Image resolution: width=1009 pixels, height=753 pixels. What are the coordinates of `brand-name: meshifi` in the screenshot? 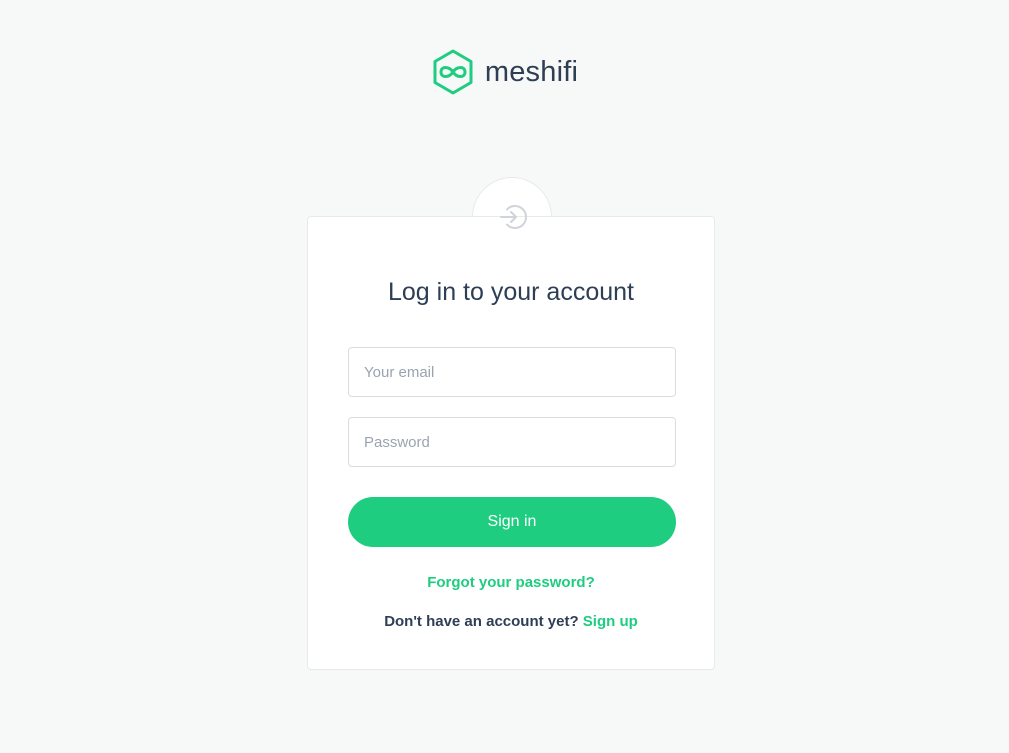 It's located at (531, 72).